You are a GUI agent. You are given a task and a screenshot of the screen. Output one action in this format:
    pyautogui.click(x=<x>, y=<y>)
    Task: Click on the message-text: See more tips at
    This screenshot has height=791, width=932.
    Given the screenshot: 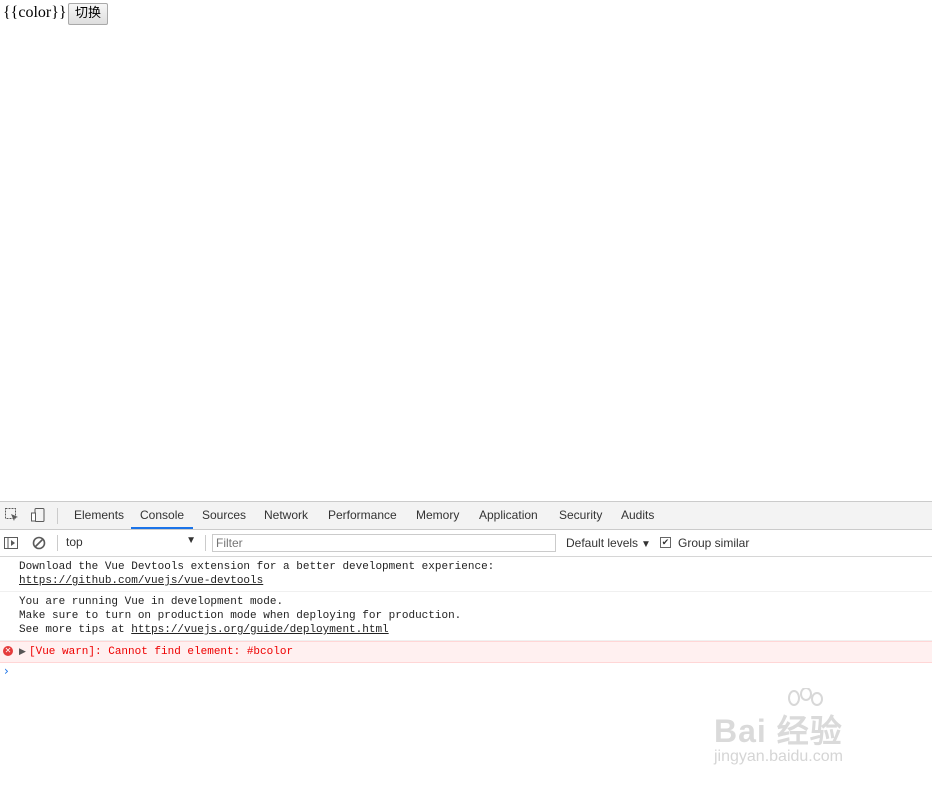 What is the action you would take?
    pyautogui.click(x=75, y=630)
    